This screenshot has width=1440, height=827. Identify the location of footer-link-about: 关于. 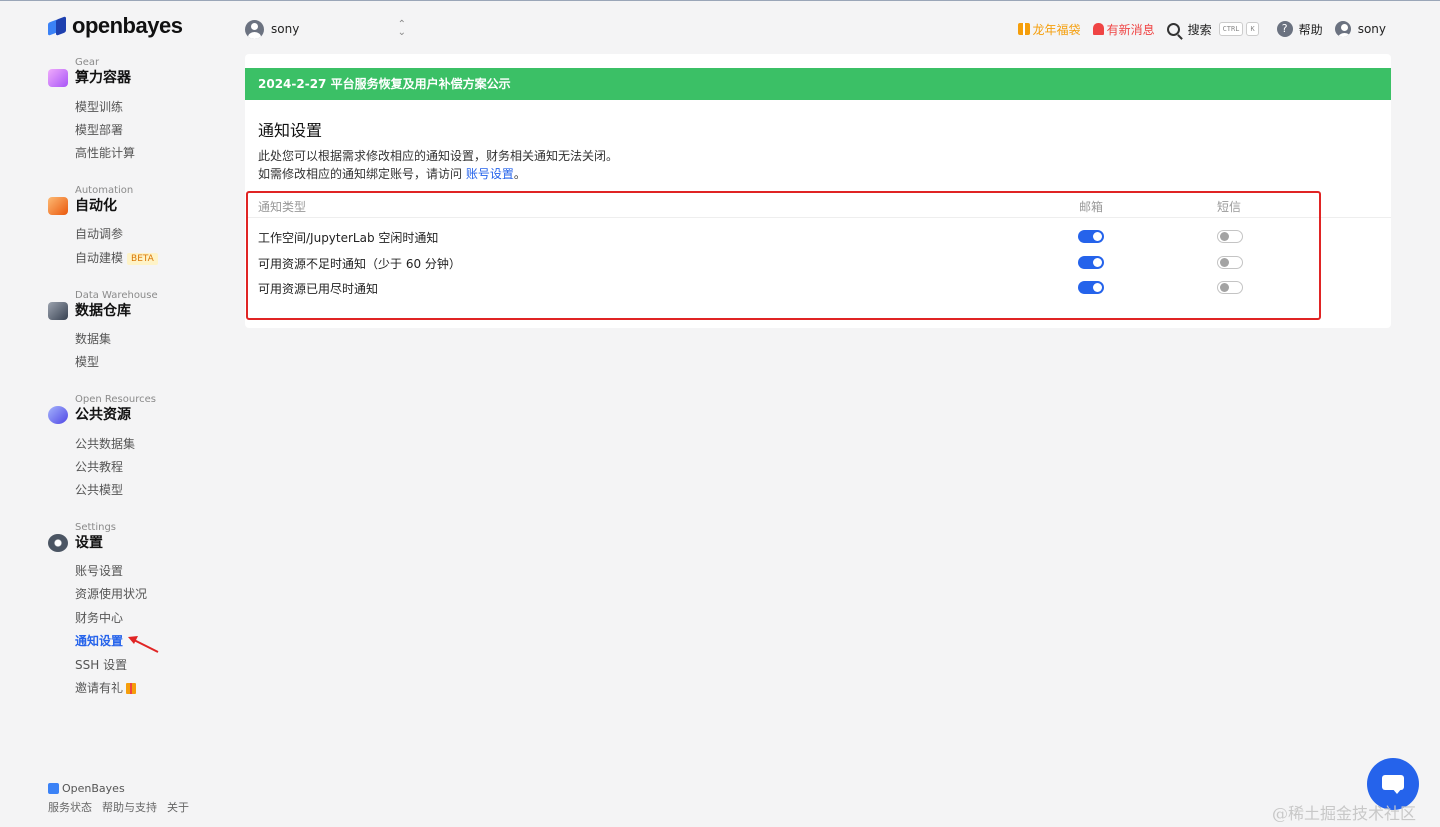
(178, 807).